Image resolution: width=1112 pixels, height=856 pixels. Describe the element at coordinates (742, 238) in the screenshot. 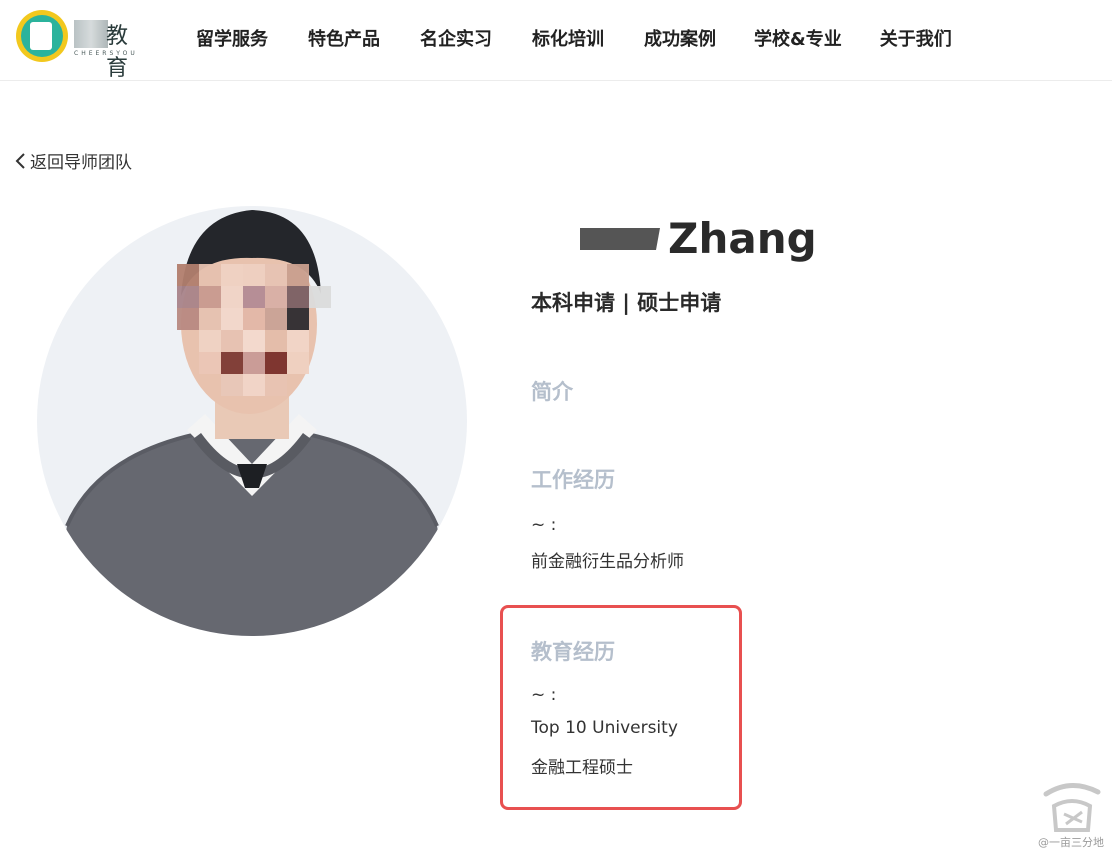

I see `mentor-name-text: Zhang` at that location.